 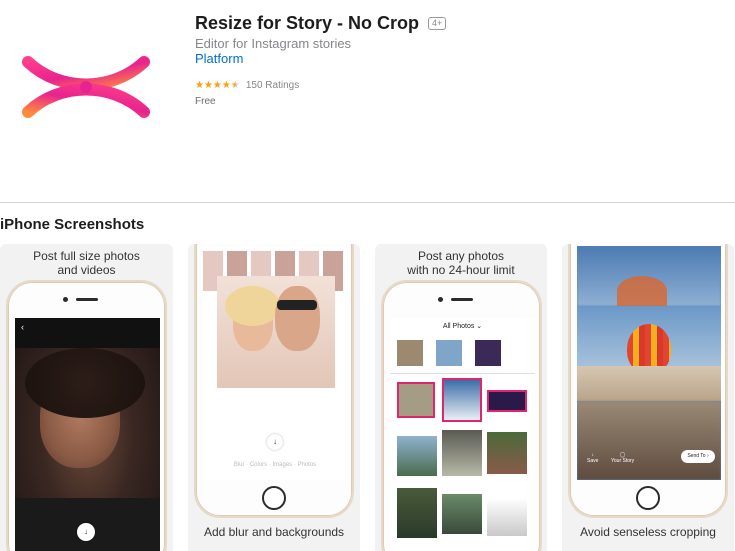 What do you see at coordinates (592, 458) in the screenshot?
I see `save-button: ↓ Save` at bounding box center [592, 458].